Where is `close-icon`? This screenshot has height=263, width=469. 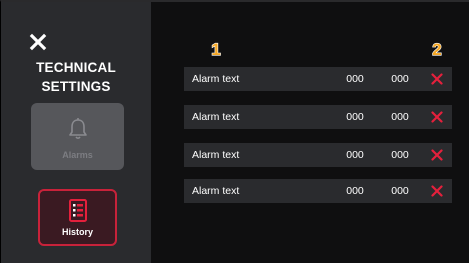
close-icon is located at coordinates (38, 42).